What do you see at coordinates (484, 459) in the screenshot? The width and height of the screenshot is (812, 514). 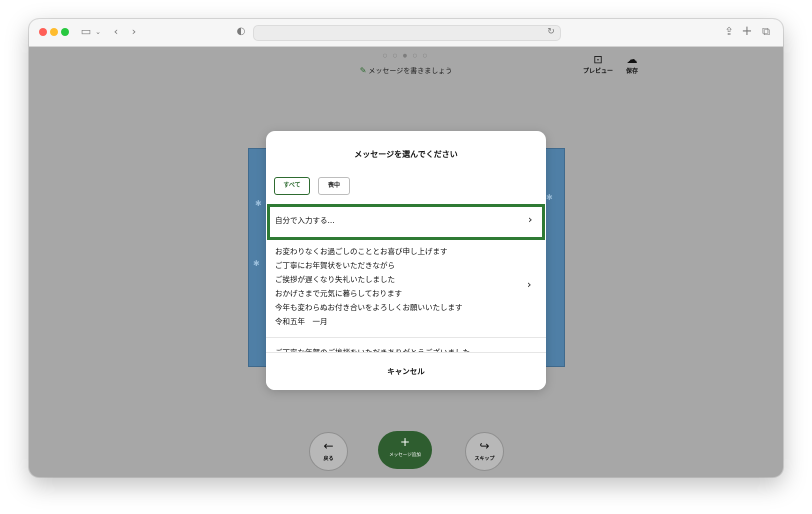 I see `skip-label: スキップ` at bounding box center [484, 459].